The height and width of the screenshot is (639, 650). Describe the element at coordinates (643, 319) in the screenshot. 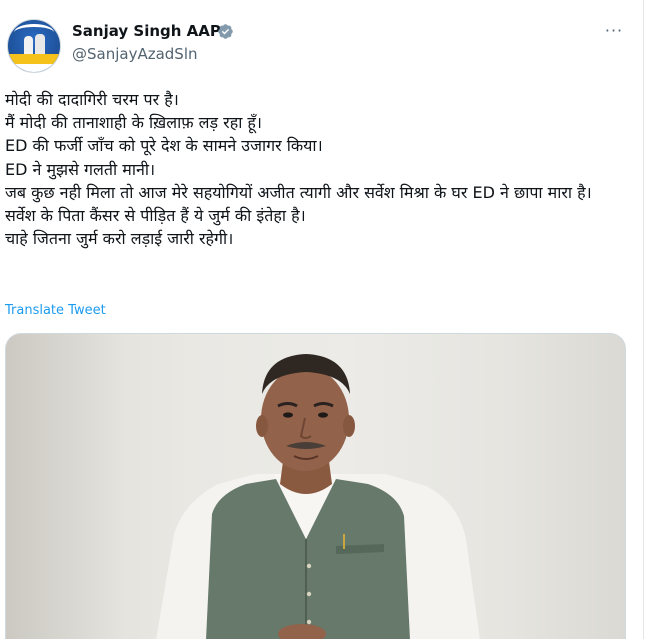

I see `divider` at that location.